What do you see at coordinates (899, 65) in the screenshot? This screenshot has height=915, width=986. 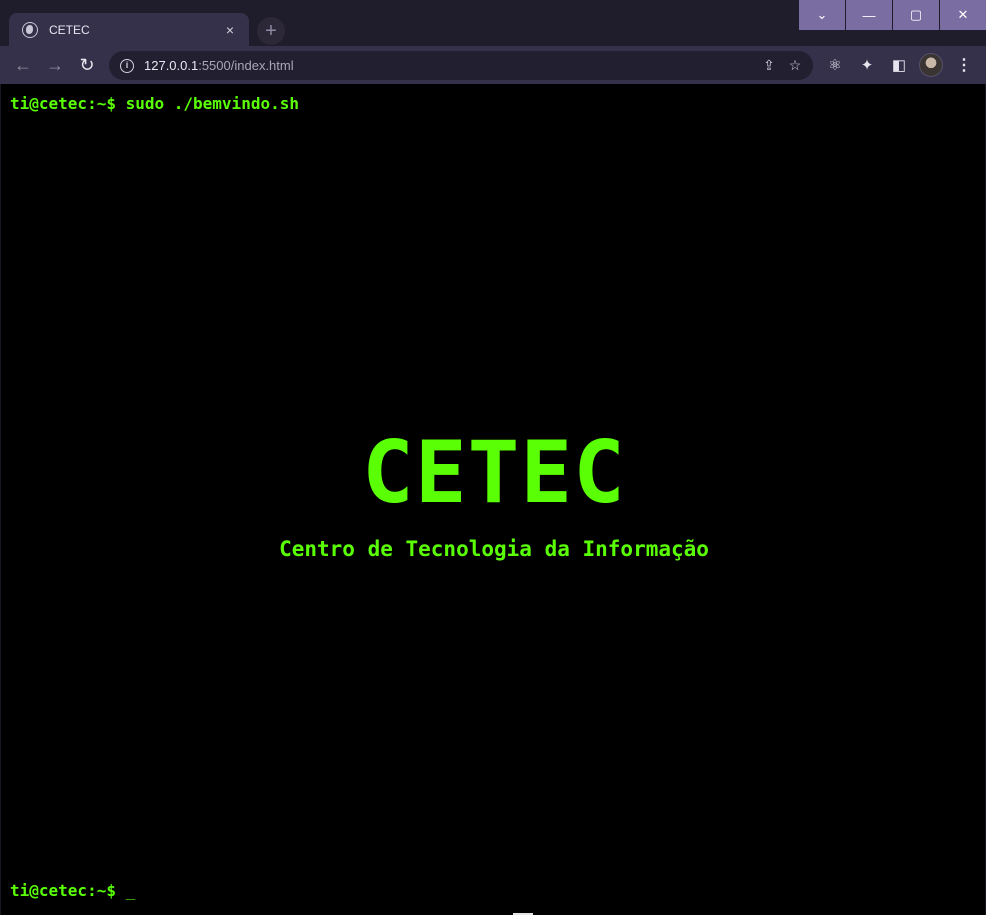 I see `side-panel-icon: ◧` at bounding box center [899, 65].